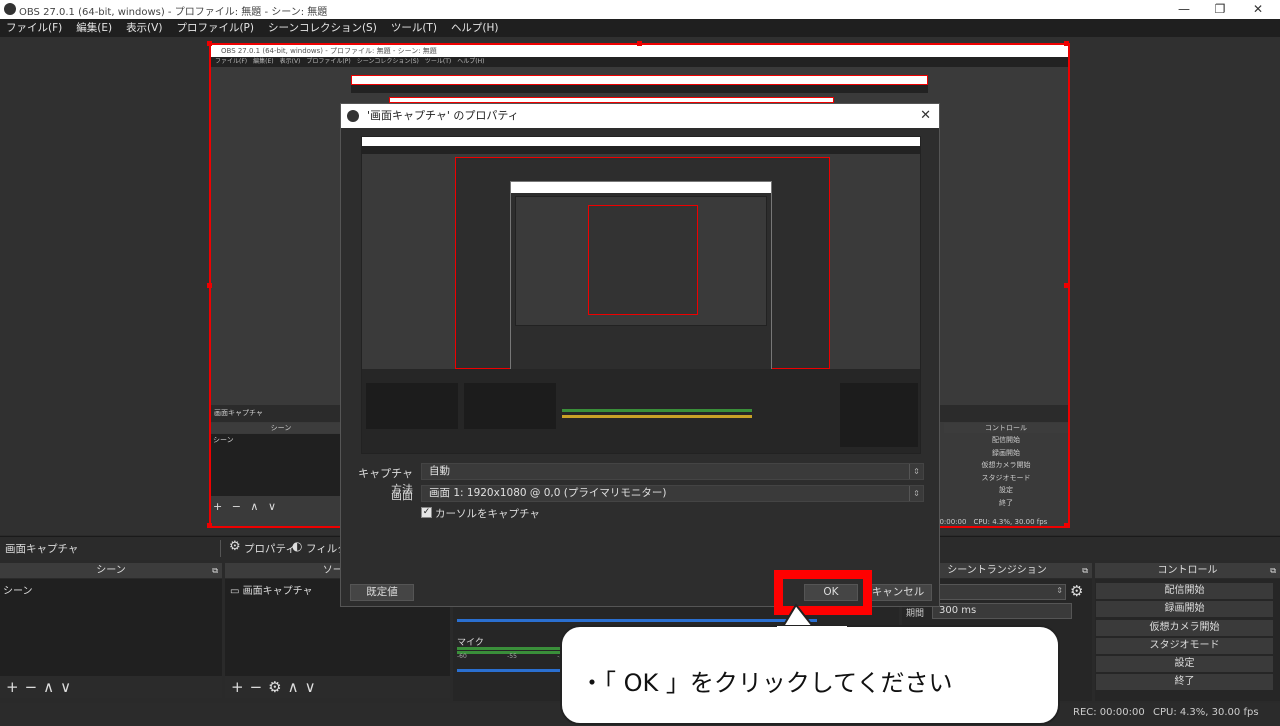 The image size is (1280, 726). Describe the element at coordinates (810, 675) in the screenshot. I see `instruction-callout: ・「 OK 」をクリックしてください` at that location.